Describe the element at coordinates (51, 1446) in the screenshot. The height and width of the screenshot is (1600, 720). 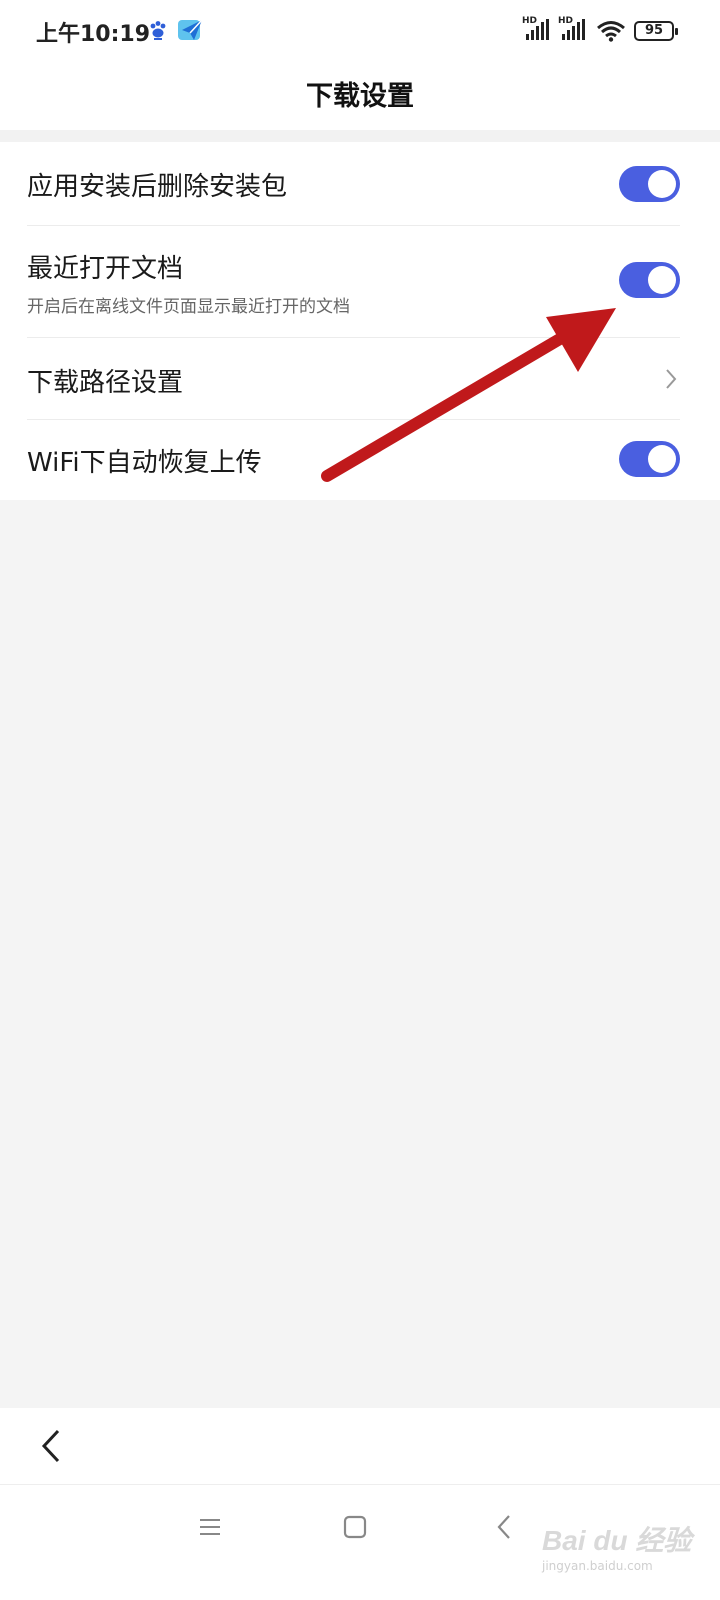
I see `chevron-left-icon` at that location.